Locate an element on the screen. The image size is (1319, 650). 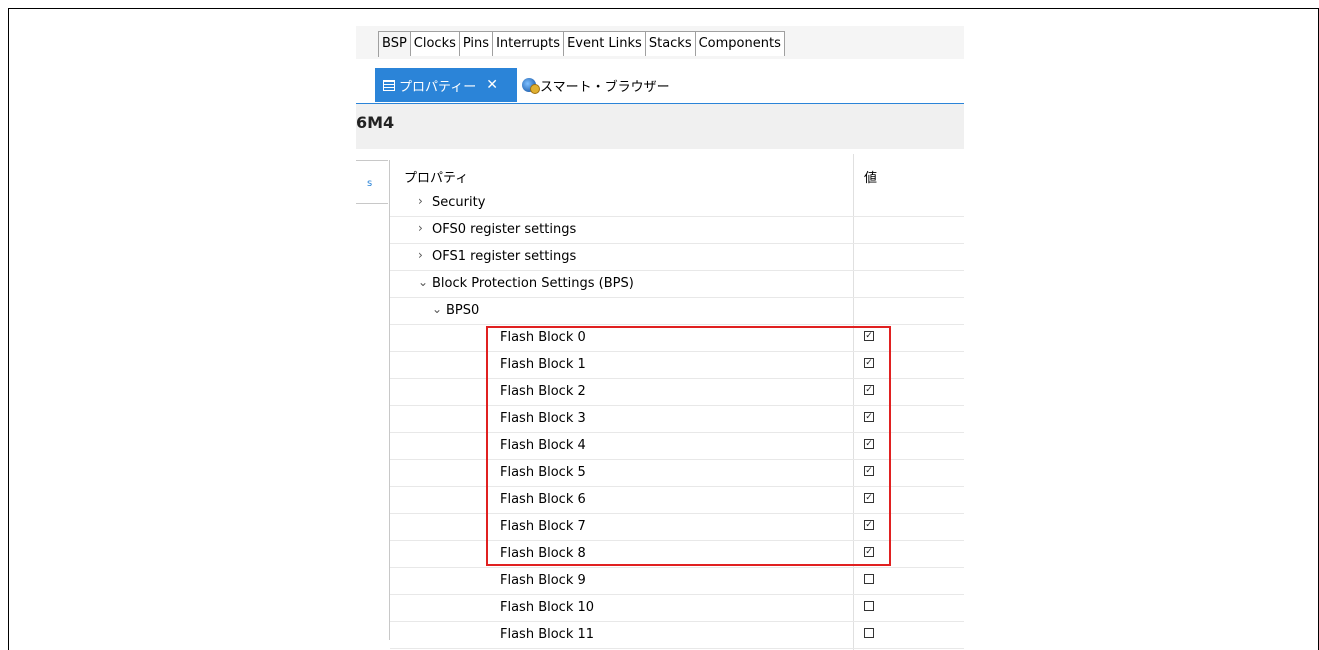
table-header: プロパティ 値 is located at coordinates (677, 175).